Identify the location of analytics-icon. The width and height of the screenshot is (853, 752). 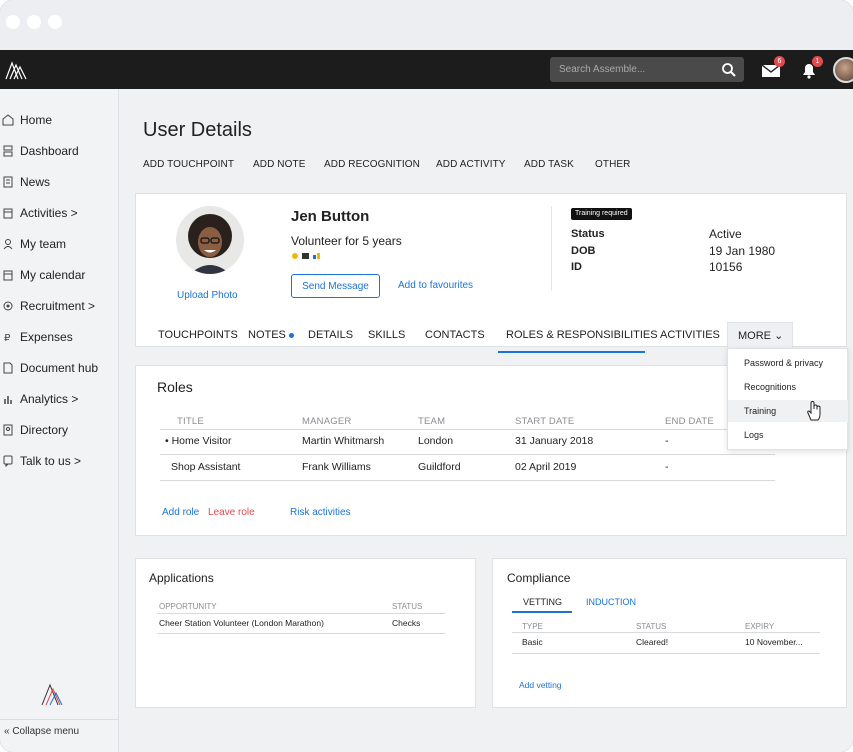
(8, 400).